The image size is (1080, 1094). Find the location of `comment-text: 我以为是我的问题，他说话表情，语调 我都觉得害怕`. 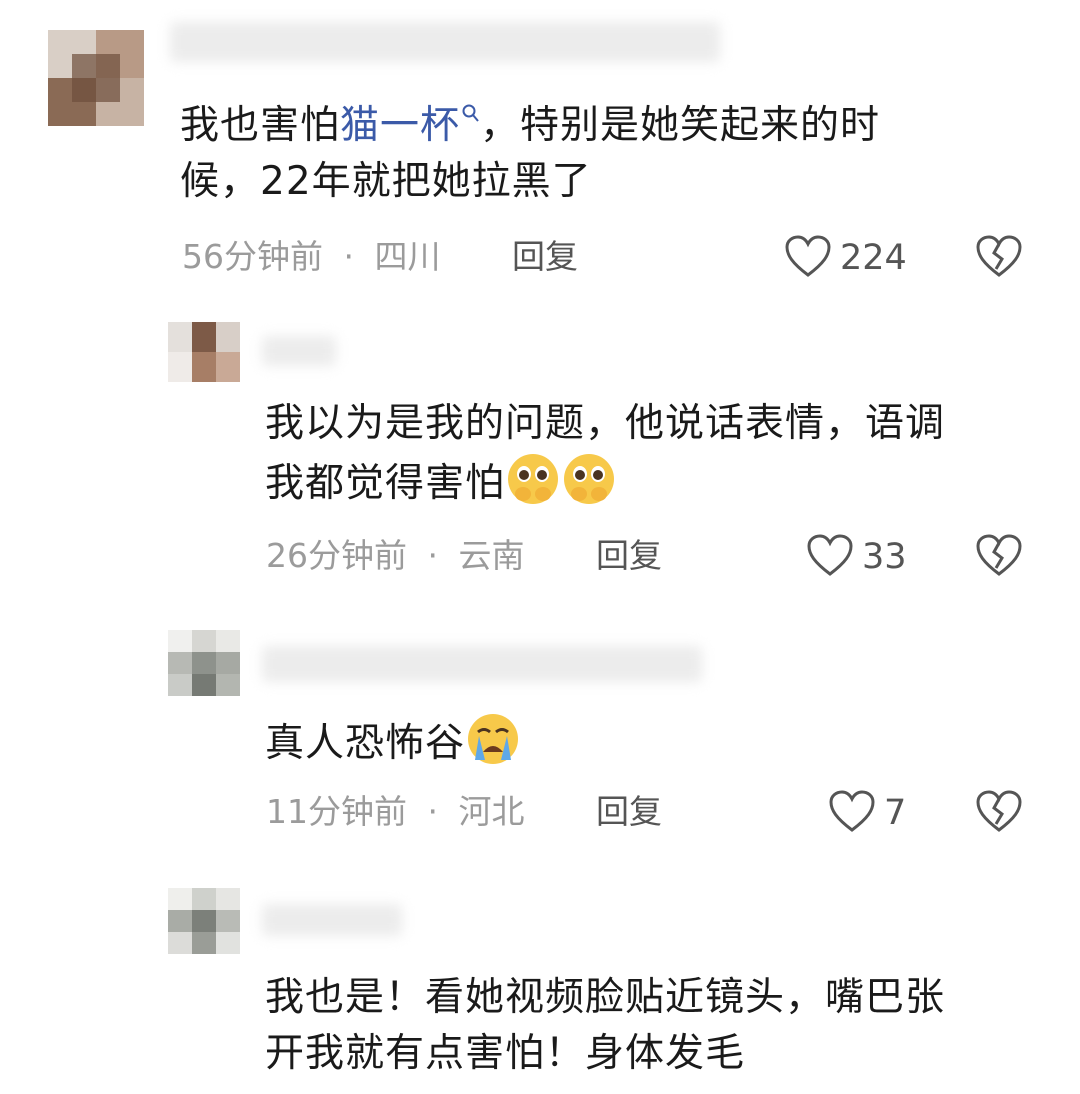

comment-text: 我以为是我的问题，他说话表情，语调 我都觉得害怕 is located at coordinates (605, 453).